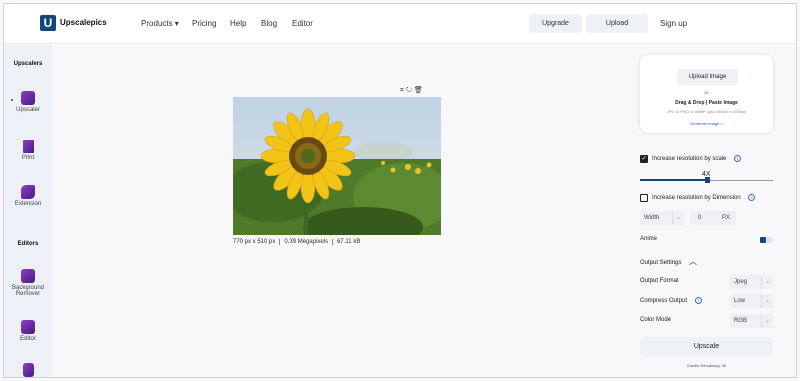 This screenshot has width=800, height=381. What do you see at coordinates (689, 159) in the screenshot?
I see `scale-label: Increase resolution by scale` at bounding box center [689, 159].